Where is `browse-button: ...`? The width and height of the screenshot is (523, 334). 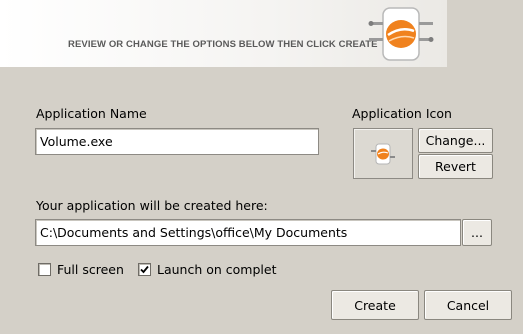 browse-button: ... is located at coordinates (477, 232).